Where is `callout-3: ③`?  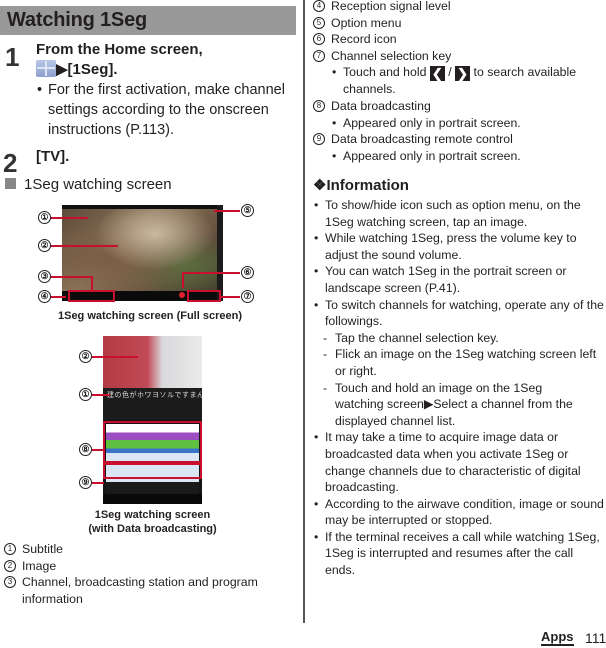 callout-3: ③ is located at coordinates (44, 276).